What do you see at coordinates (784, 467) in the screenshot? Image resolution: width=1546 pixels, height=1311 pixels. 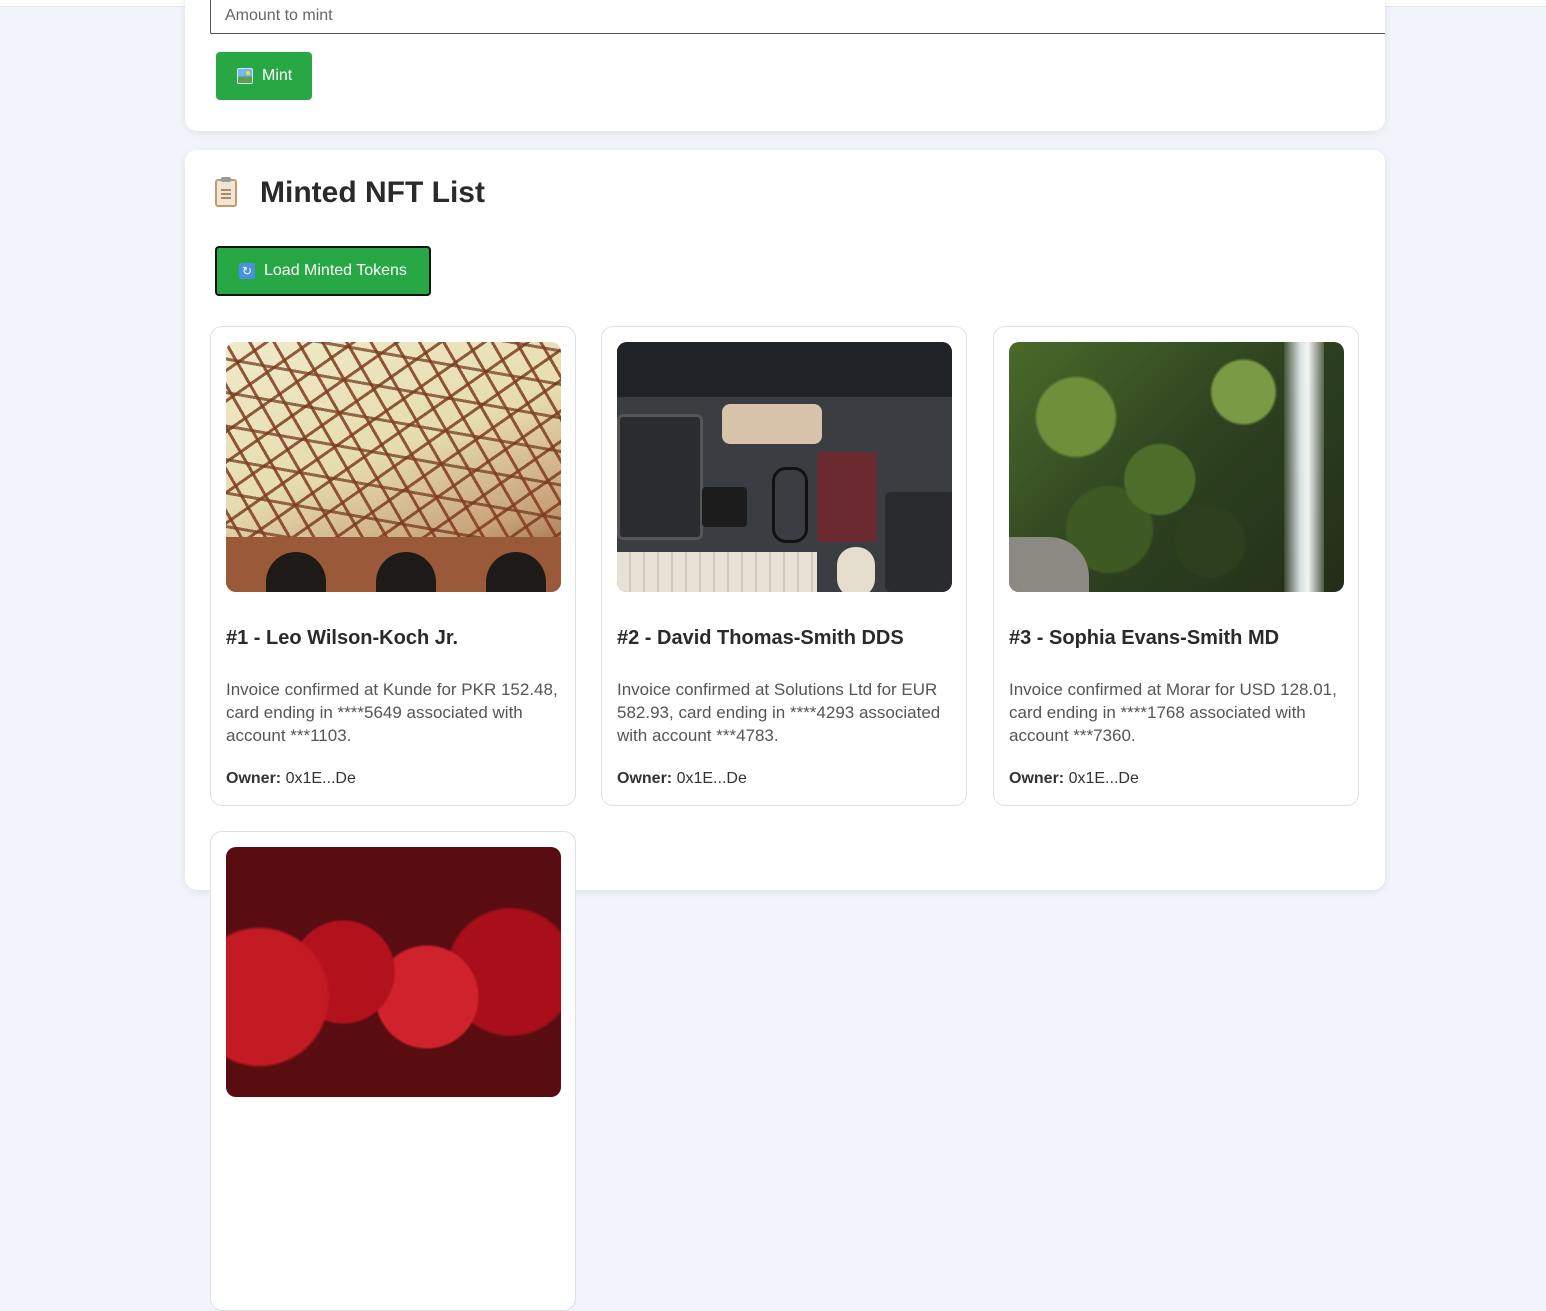 I see `nft-image-desk` at bounding box center [784, 467].